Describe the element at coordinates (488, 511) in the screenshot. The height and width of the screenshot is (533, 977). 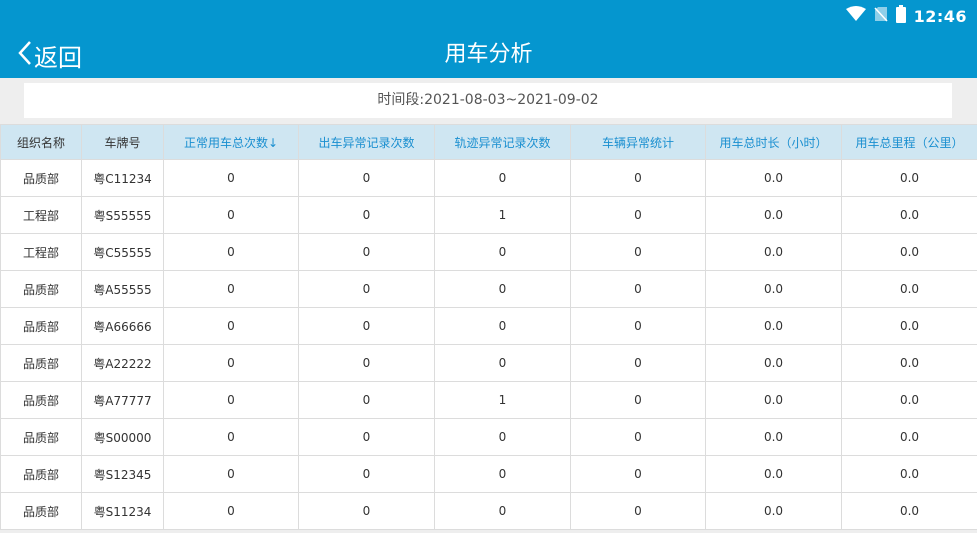
I see `table-row: 品质部 粤S11234 0 0 0 0 0.0 0.0` at that location.